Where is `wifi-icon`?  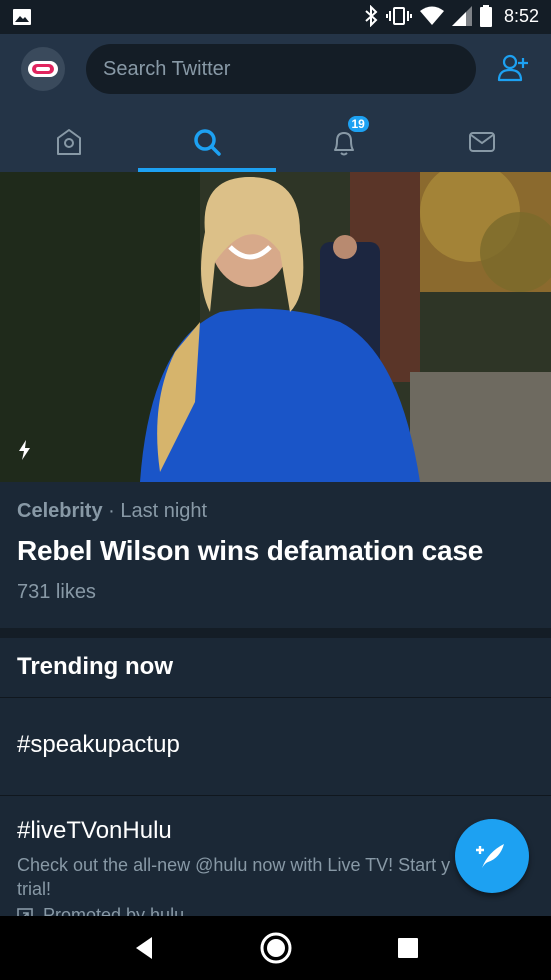
wifi-icon is located at coordinates (431, 15).